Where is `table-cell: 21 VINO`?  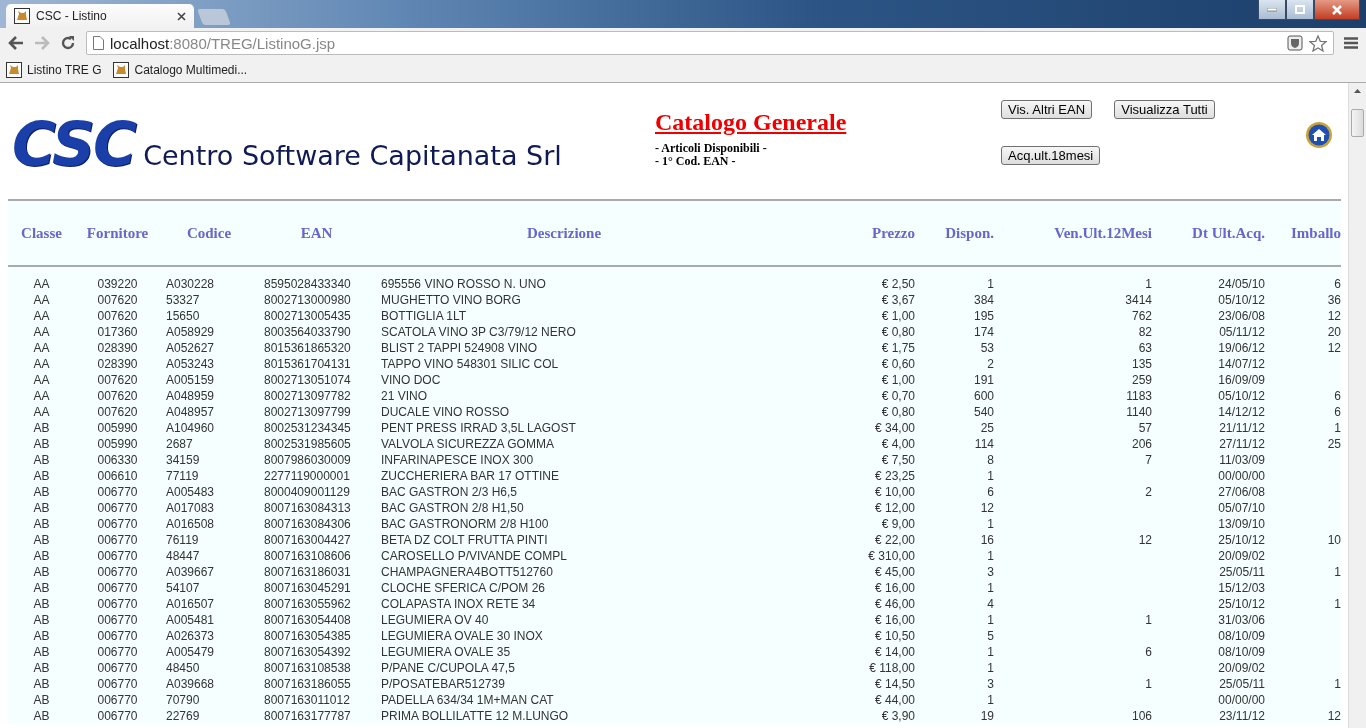
table-cell: 21 VINO is located at coordinates (564, 396).